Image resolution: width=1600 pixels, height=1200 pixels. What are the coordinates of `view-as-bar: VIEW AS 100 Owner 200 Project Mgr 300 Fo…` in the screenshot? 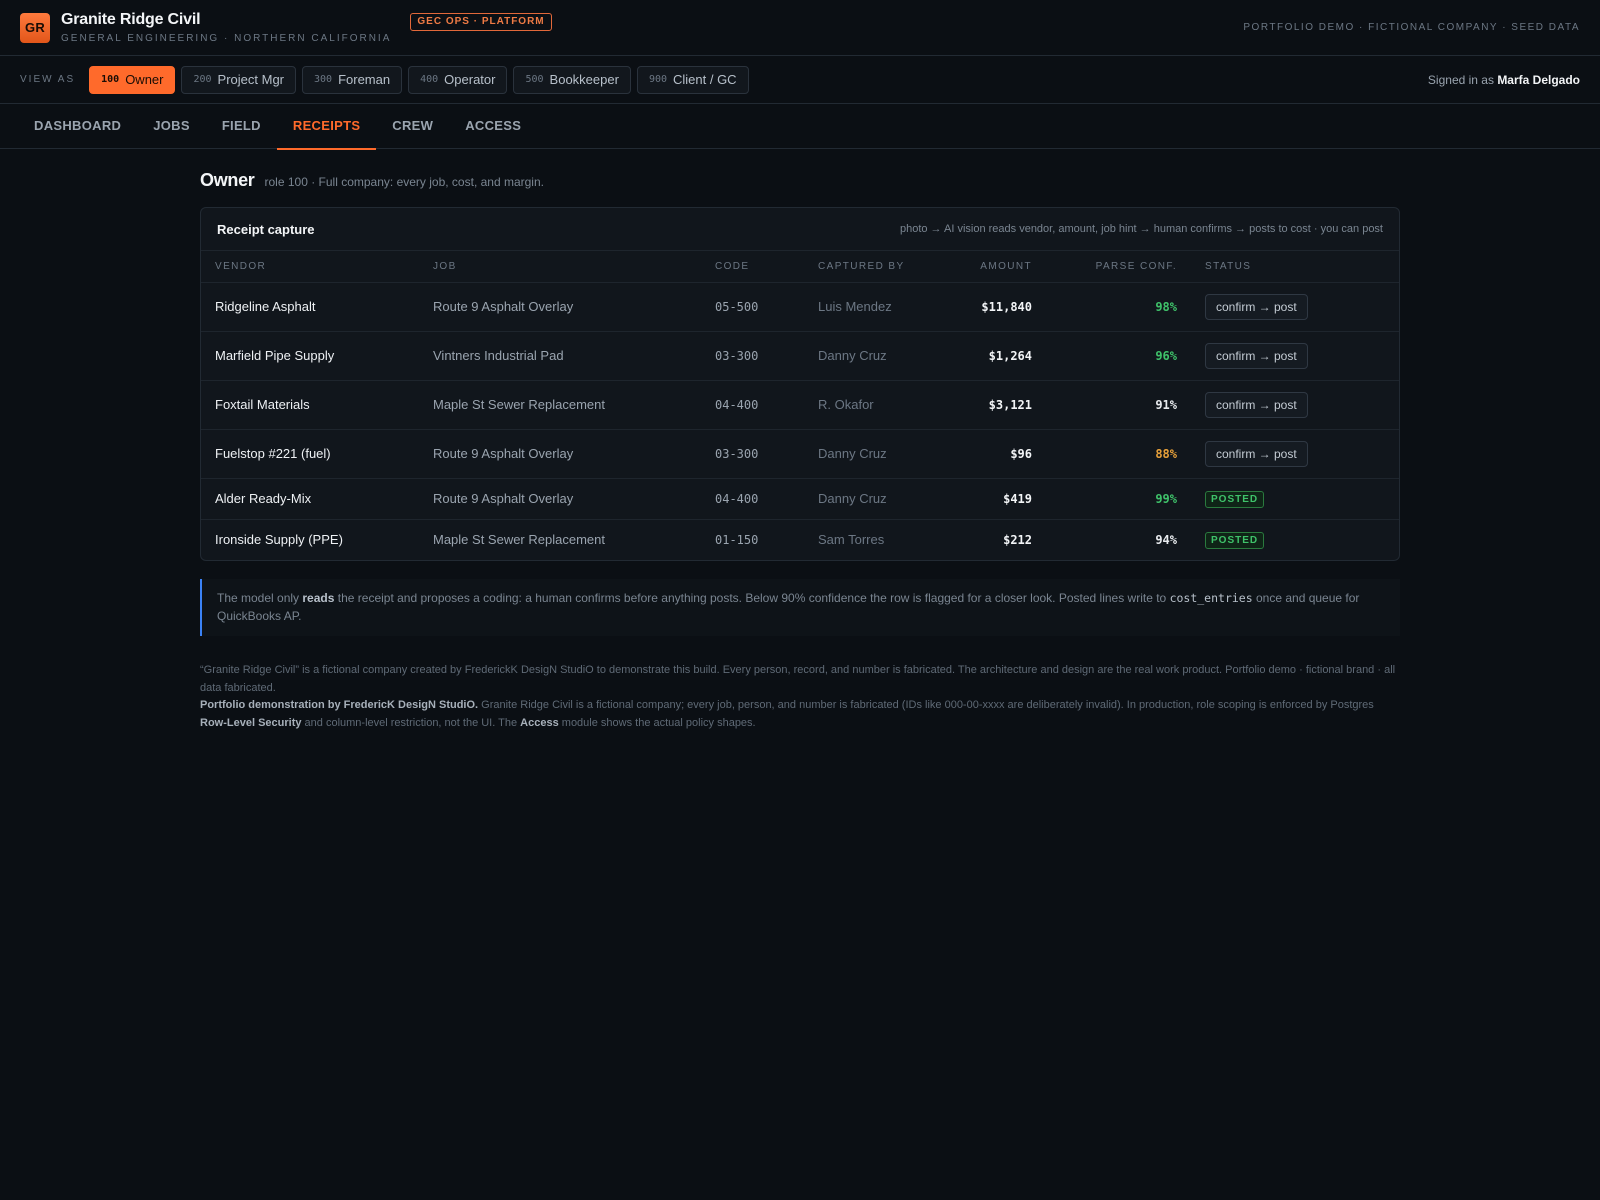 It's located at (800, 80).